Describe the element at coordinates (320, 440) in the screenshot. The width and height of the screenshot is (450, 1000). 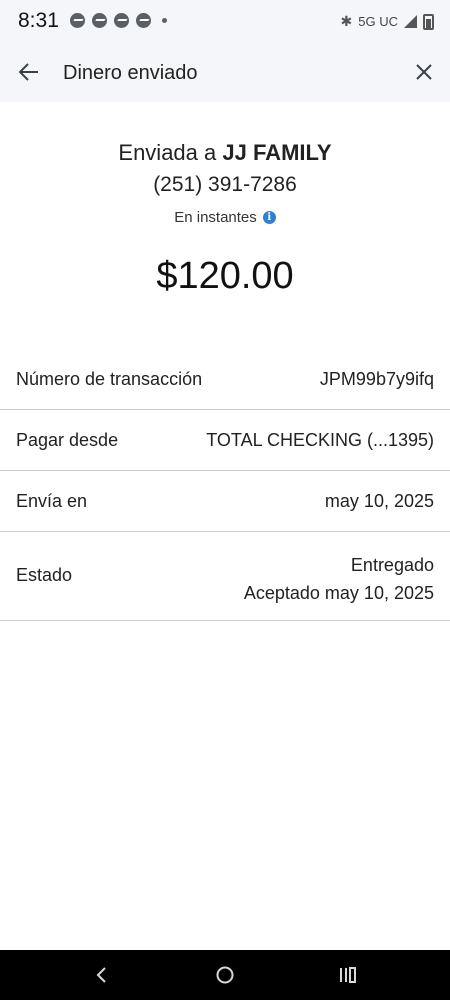
I see `detail-value: TOTAL CHECKING (...1395)` at that location.